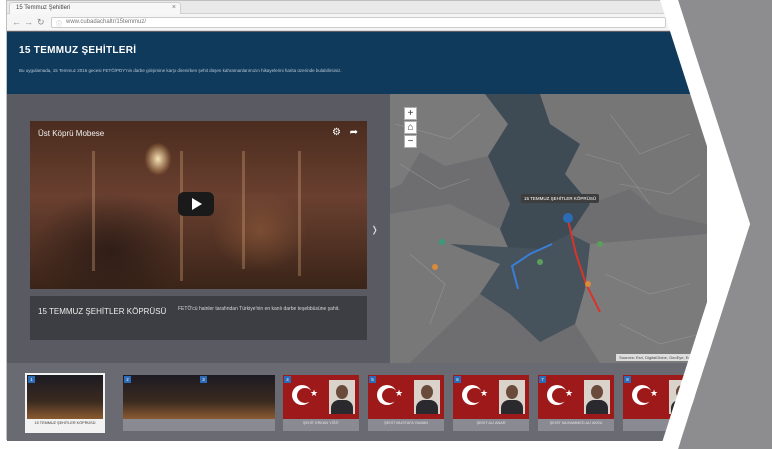 This screenshot has width=772, height=449. Describe the element at coordinates (560, 198) in the screenshot. I see `map-marker-label: 15 TEMMUZ ŞEHİTLER KÖPRÜSÜ` at that location.